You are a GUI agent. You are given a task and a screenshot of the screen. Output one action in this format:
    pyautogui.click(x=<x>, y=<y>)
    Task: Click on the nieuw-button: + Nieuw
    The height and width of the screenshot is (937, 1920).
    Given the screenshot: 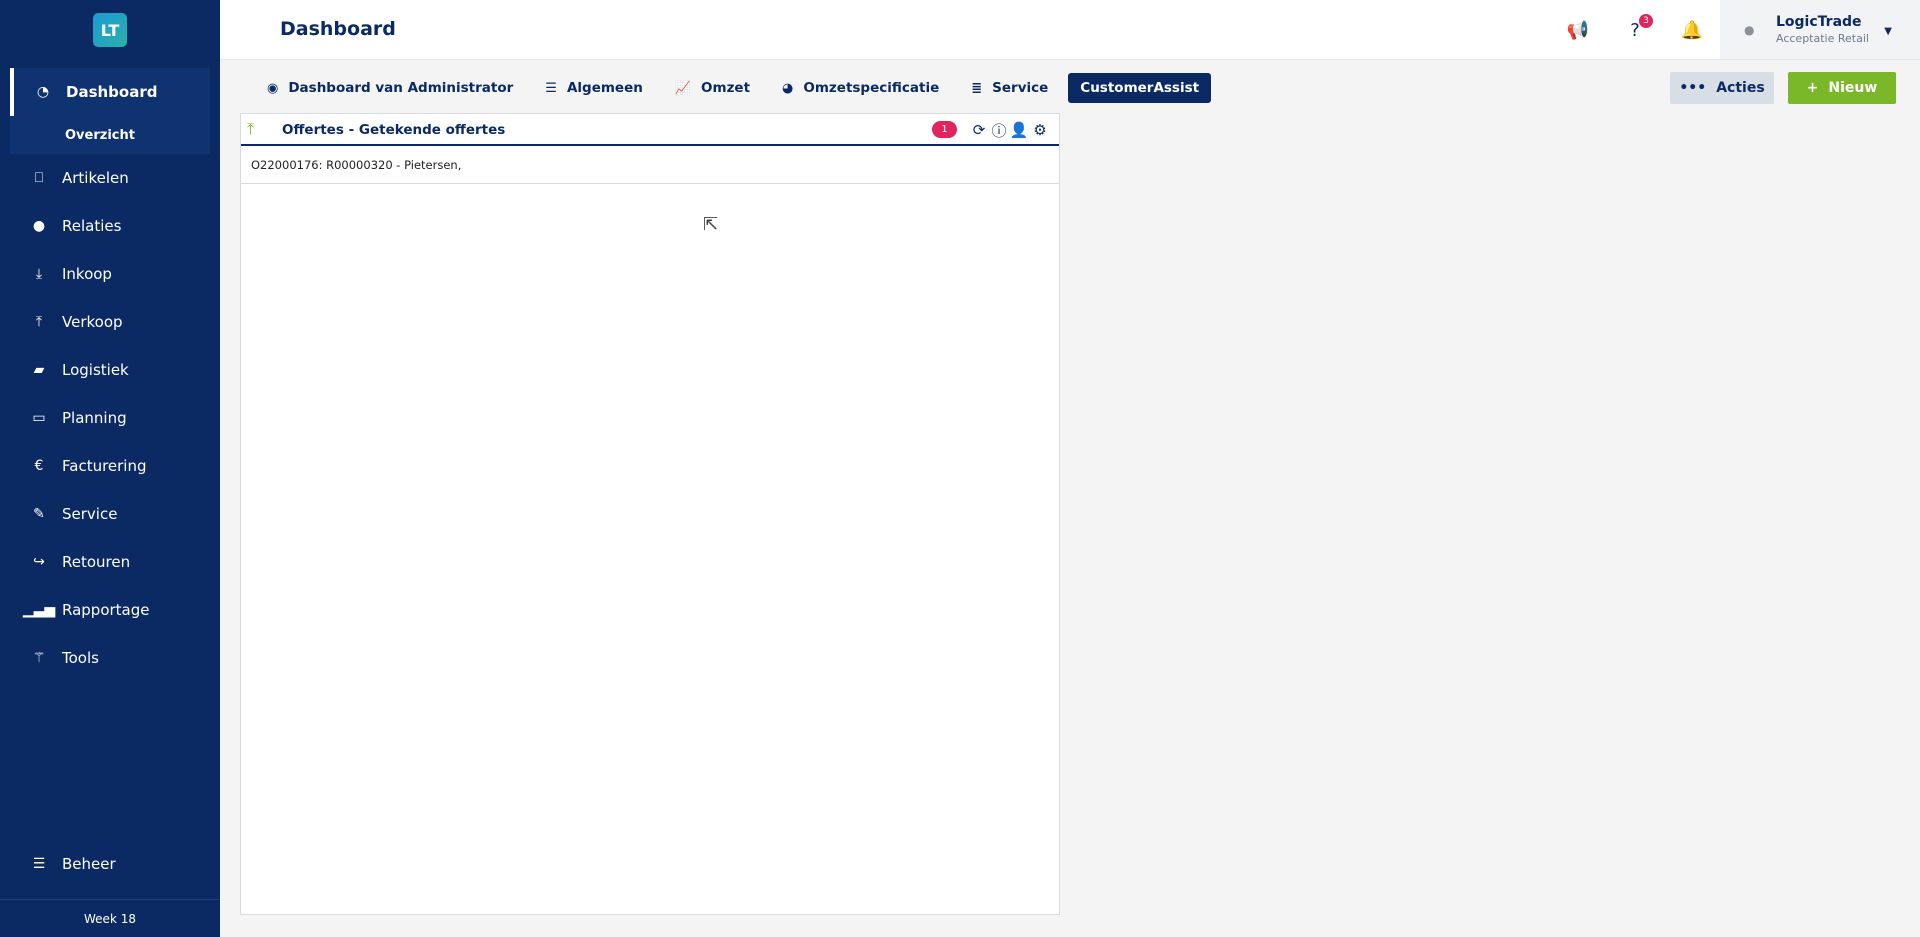 What is the action you would take?
    pyautogui.click(x=1842, y=88)
    